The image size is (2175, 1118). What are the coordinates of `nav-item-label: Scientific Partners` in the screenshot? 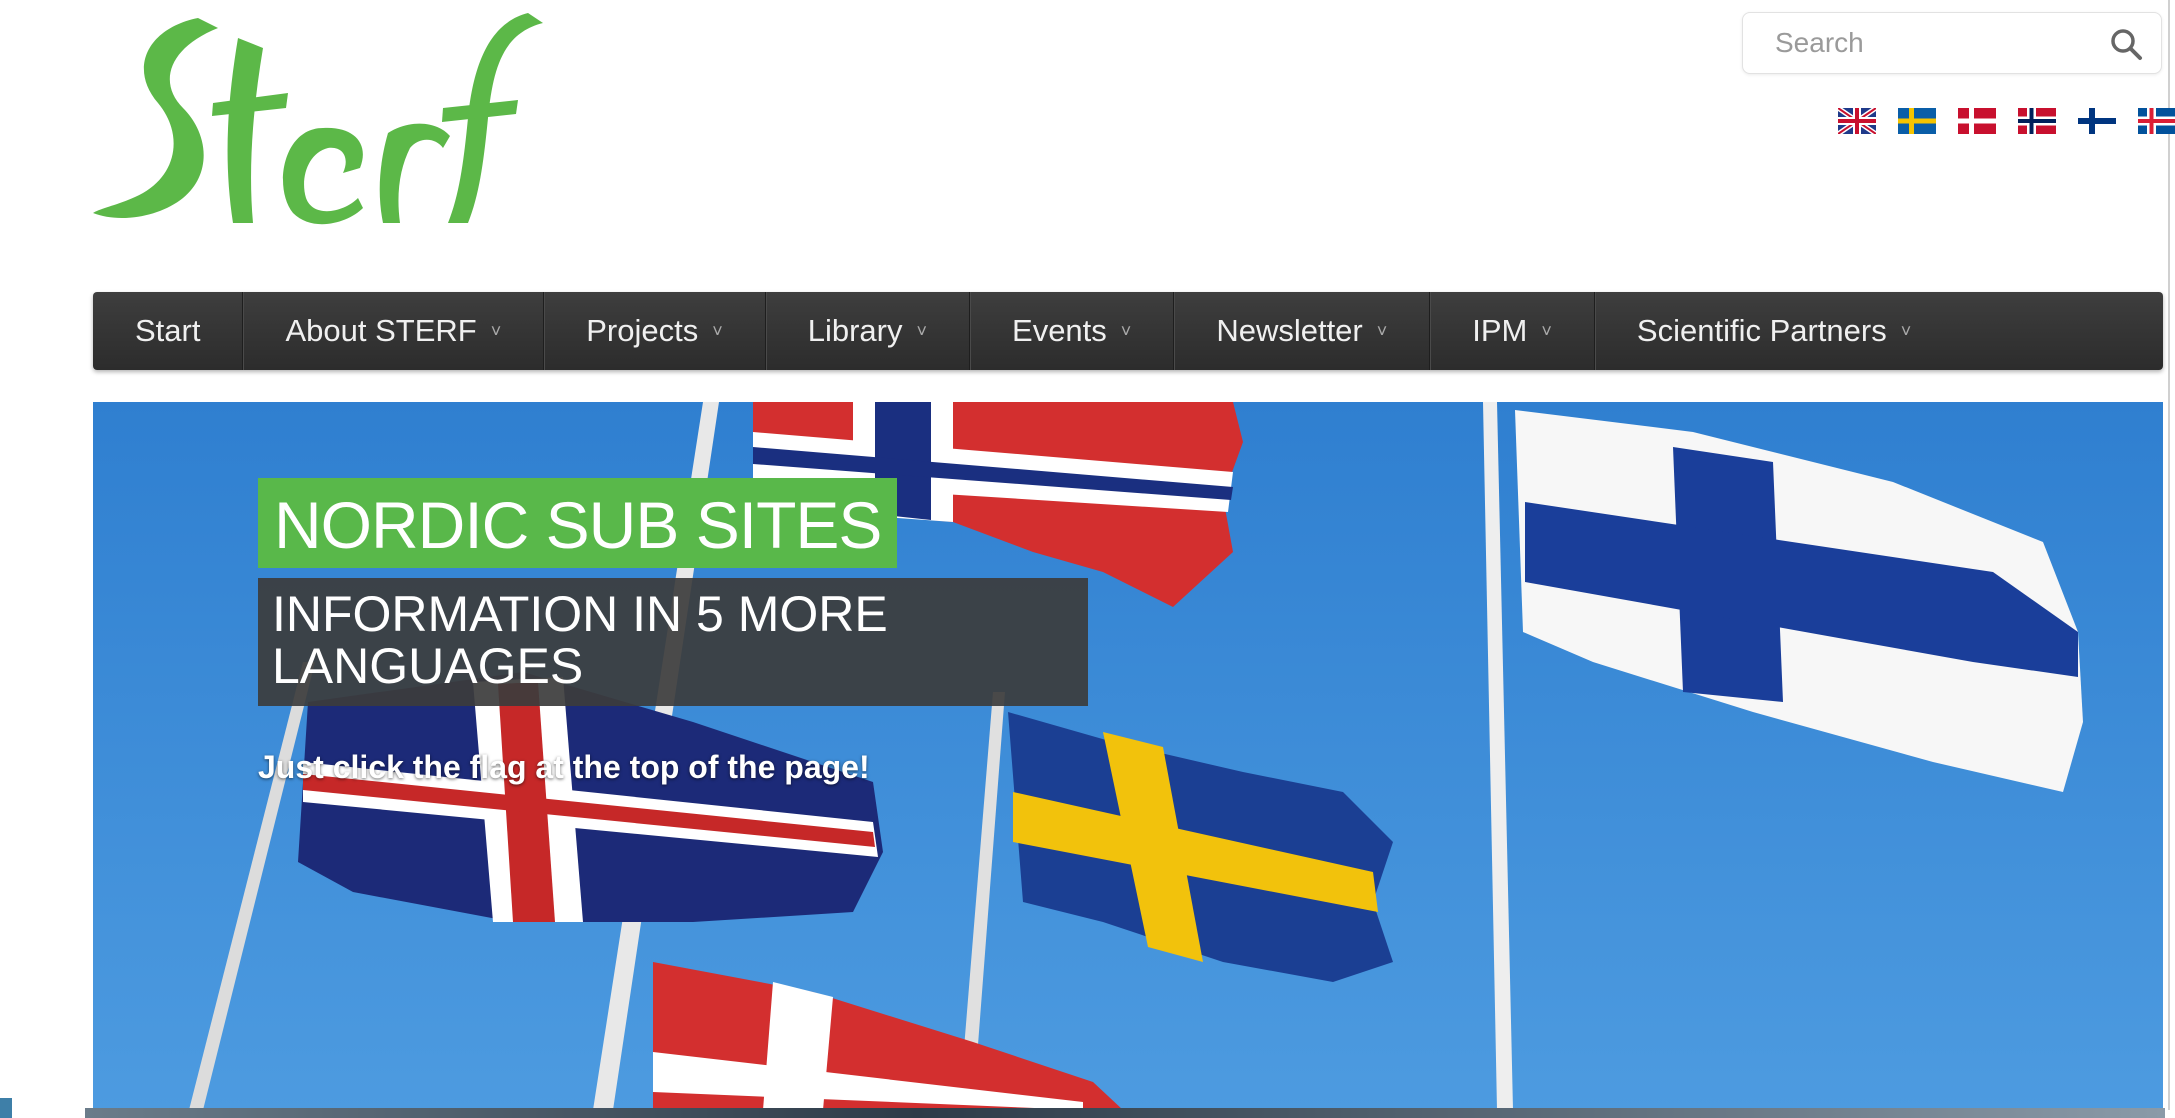 It's located at (1761, 330).